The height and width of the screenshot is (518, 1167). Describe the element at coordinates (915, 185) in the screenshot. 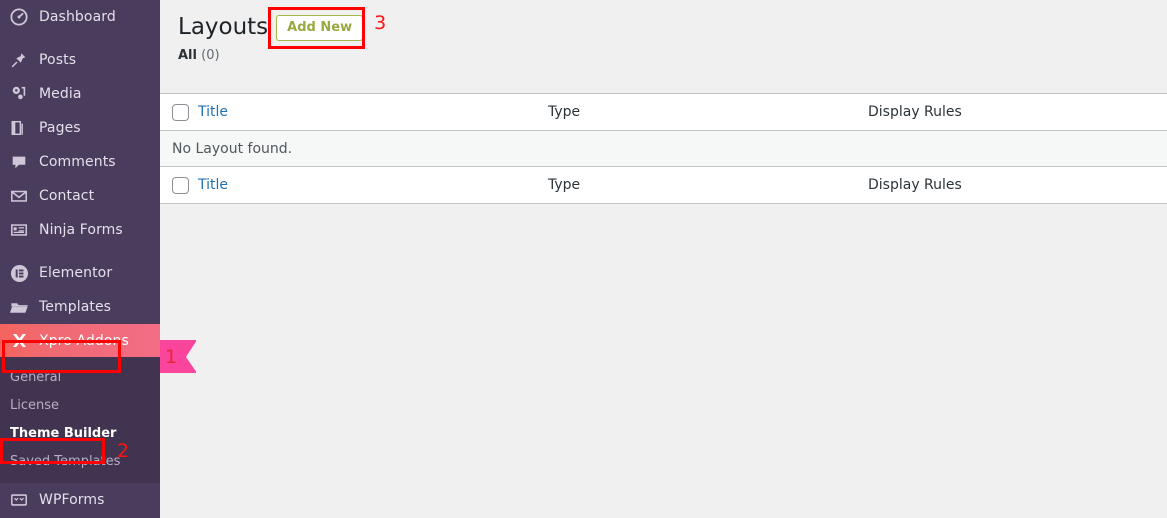

I see `column-footer-display-rules-label: Display Rules` at that location.